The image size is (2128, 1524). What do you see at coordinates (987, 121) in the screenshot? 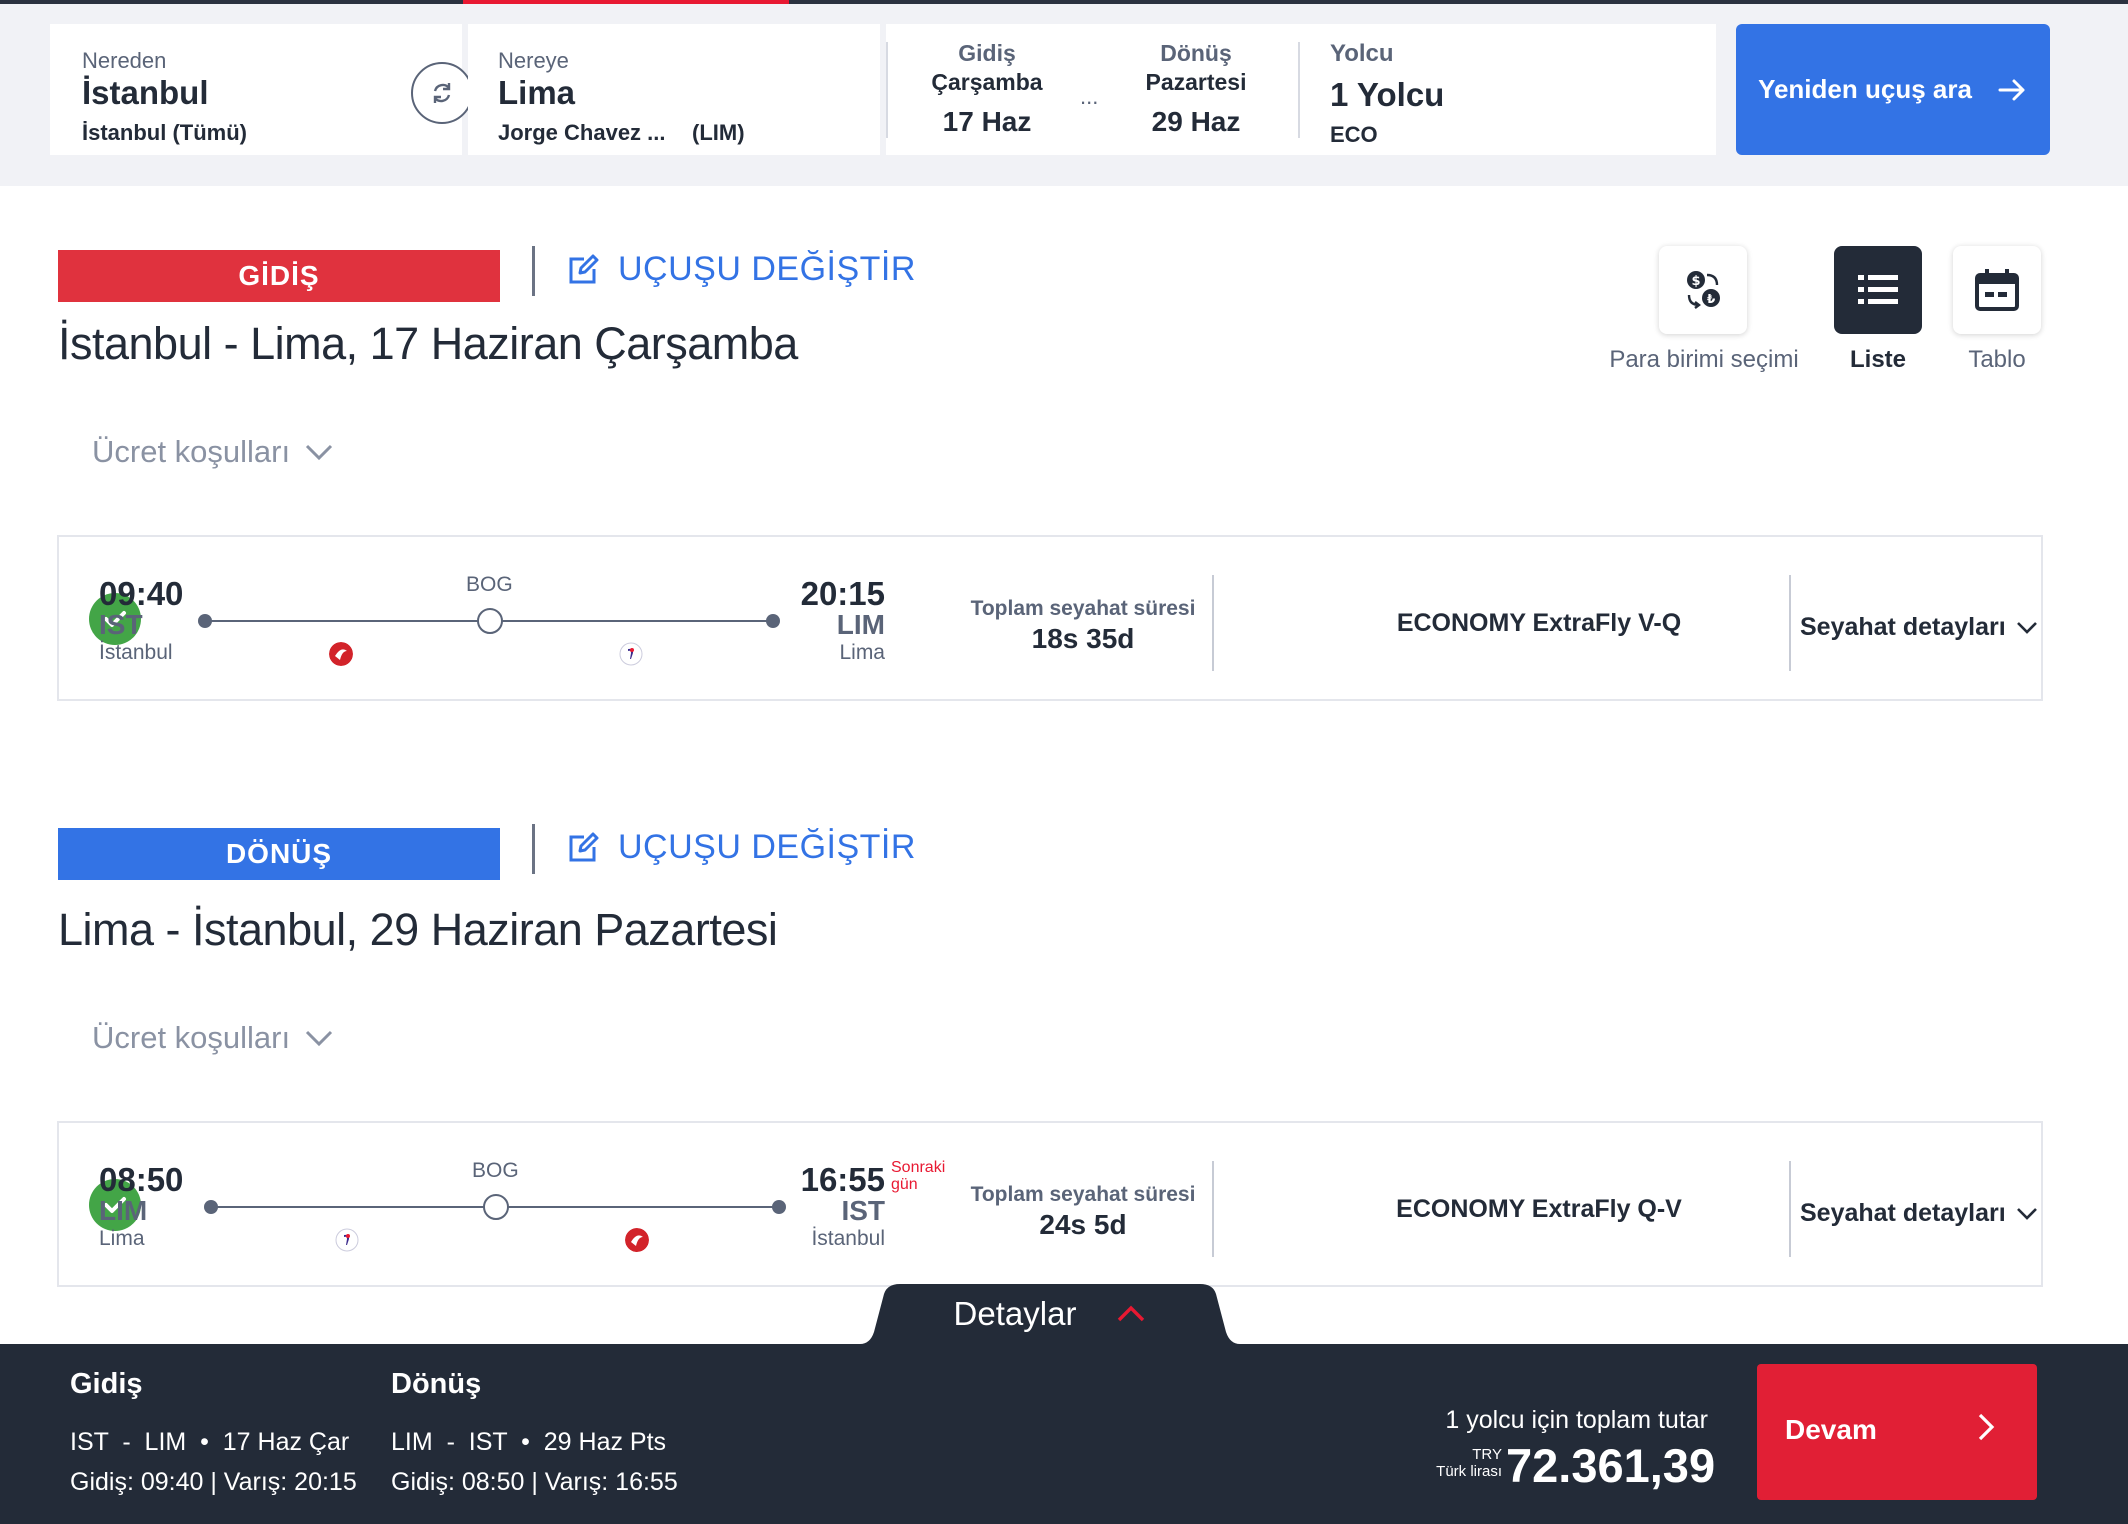
I see `departure-date-value: 17 Haz` at bounding box center [987, 121].